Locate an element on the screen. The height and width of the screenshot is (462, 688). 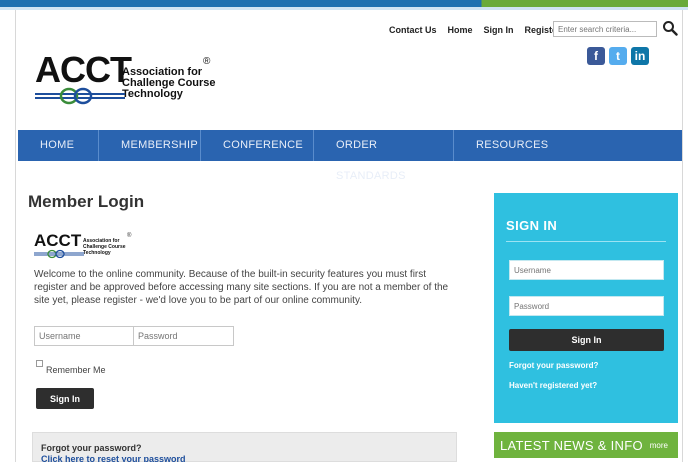
contact-us-link: Contact Us is located at coordinates (413, 30).